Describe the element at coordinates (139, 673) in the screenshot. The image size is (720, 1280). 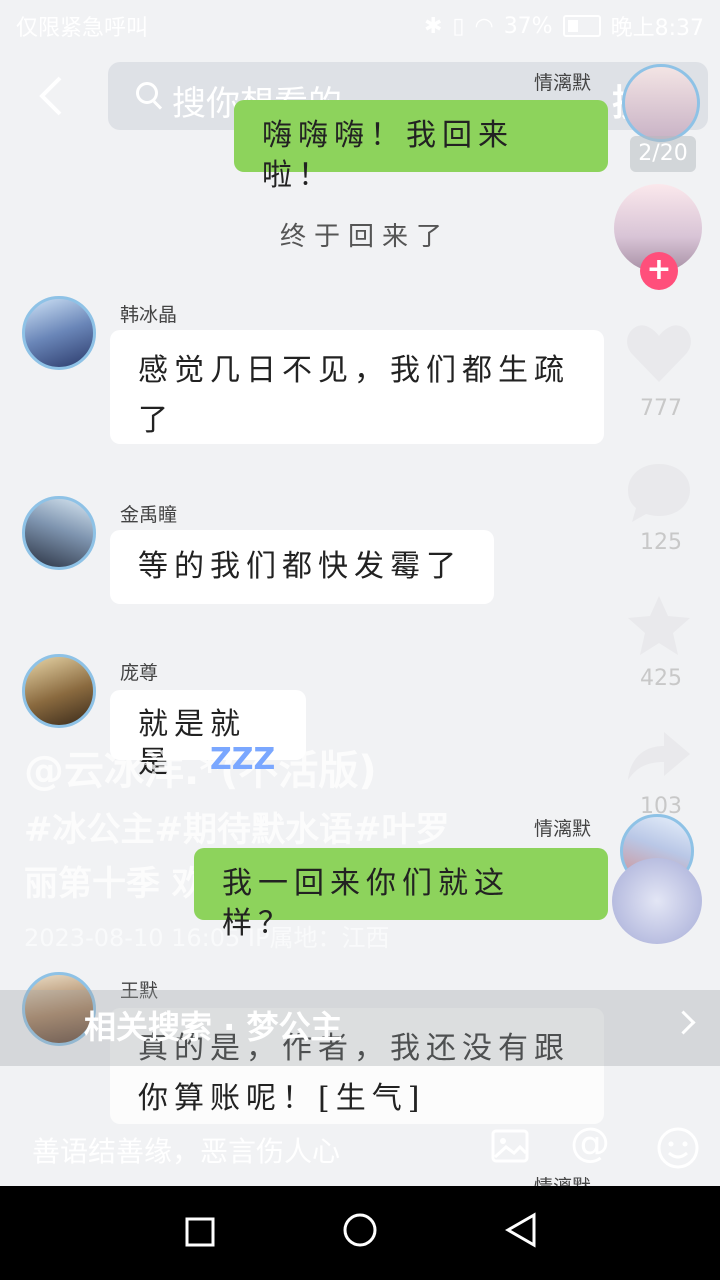
I see `sender-name: 庞尊` at that location.